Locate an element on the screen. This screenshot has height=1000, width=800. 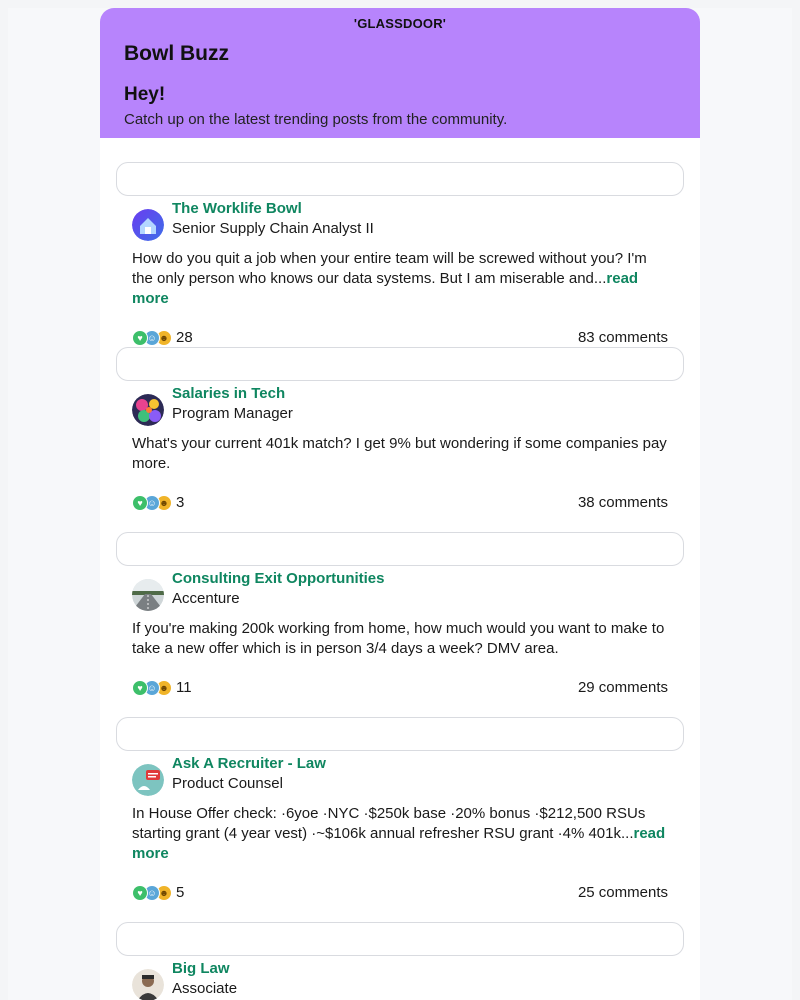
reaction-count: 28 is located at coordinates (184, 337).